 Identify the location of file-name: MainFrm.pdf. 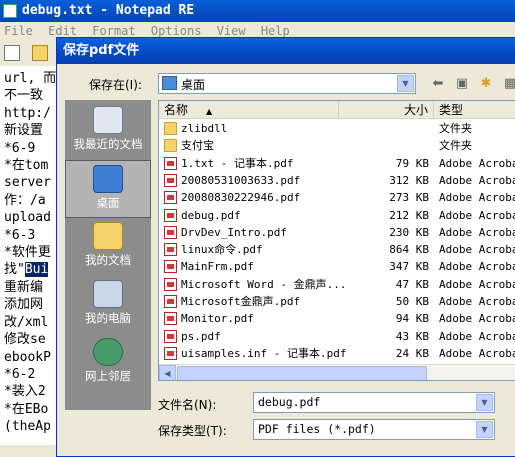
(217, 267).